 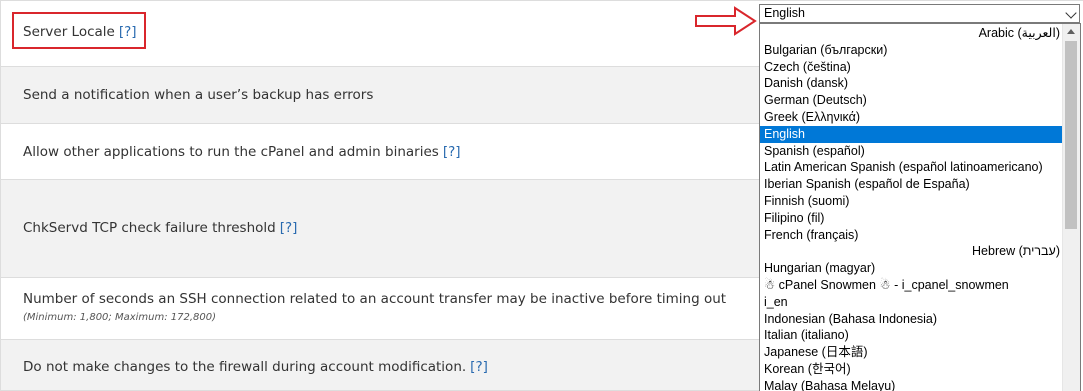 What do you see at coordinates (919, 13) in the screenshot?
I see `server-locale-select: English` at bounding box center [919, 13].